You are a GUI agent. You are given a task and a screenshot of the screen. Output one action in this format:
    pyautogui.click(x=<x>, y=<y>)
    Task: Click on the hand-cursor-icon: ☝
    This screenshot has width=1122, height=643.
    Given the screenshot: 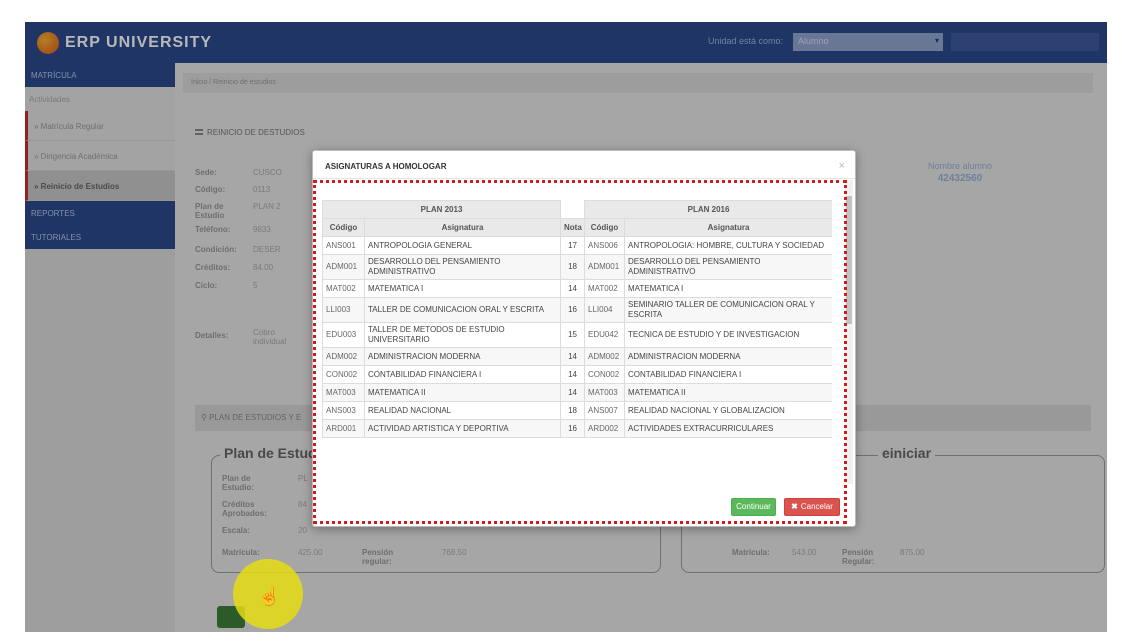 What is the action you would take?
    pyautogui.click(x=269, y=596)
    